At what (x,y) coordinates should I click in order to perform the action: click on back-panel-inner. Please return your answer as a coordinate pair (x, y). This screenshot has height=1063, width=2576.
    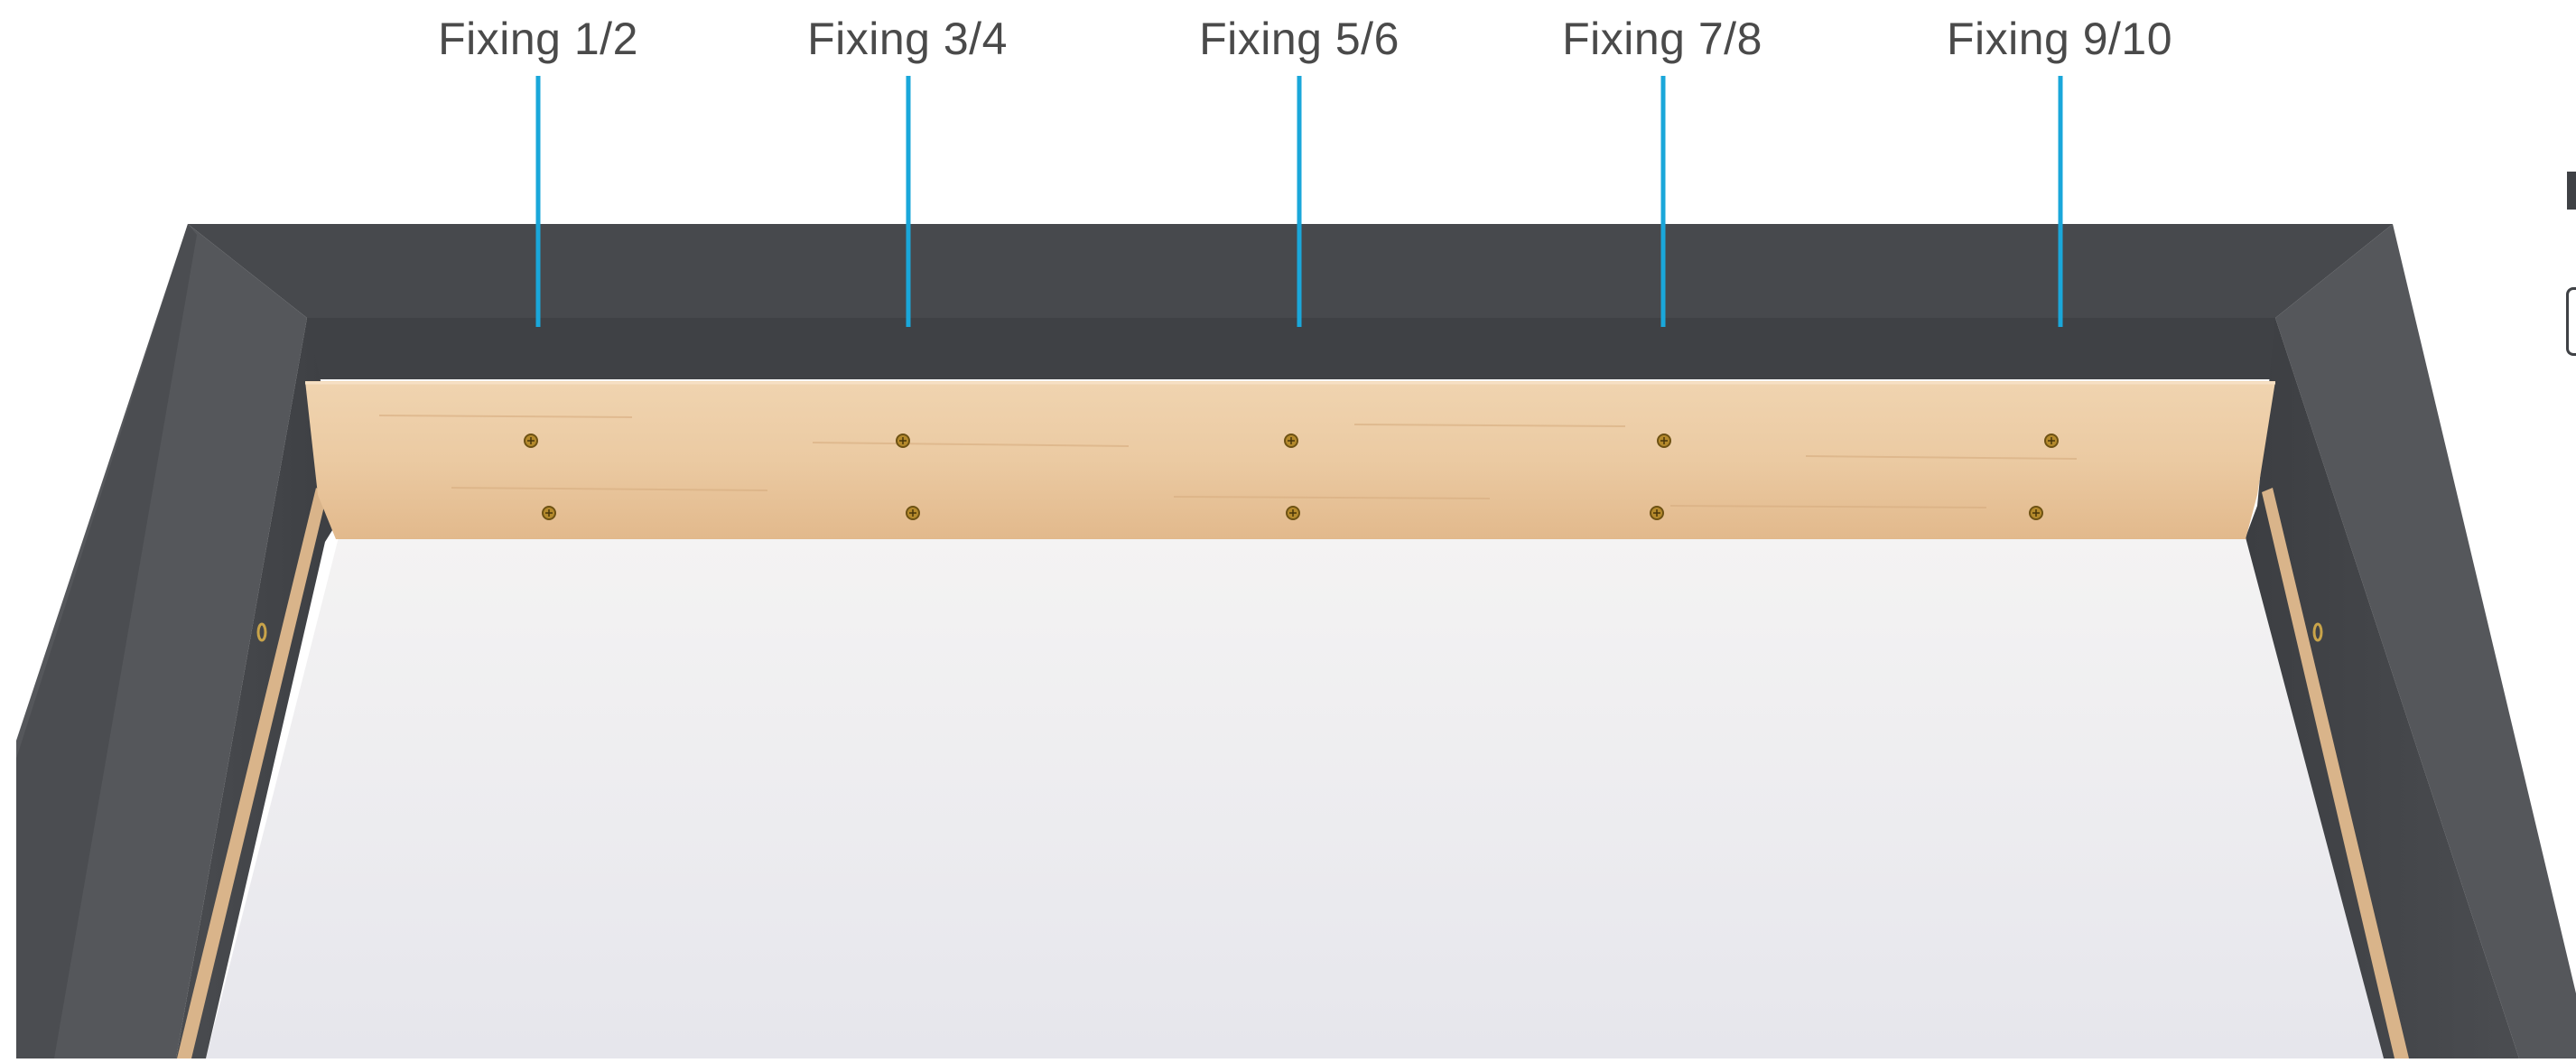
    Looking at the image, I should click on (1291, 348).